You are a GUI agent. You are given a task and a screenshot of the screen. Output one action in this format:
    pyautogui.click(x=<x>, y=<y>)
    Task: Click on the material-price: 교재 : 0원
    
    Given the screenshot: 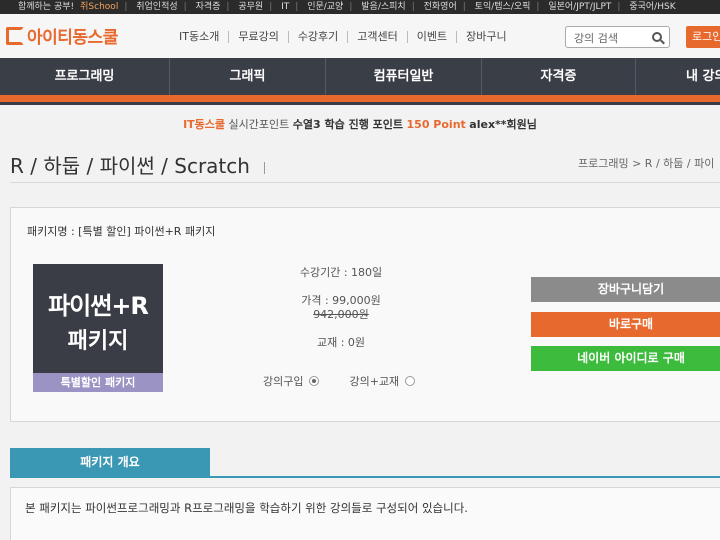 What is the action you would take?
    pyautogui.click(x=341, y=342)
    